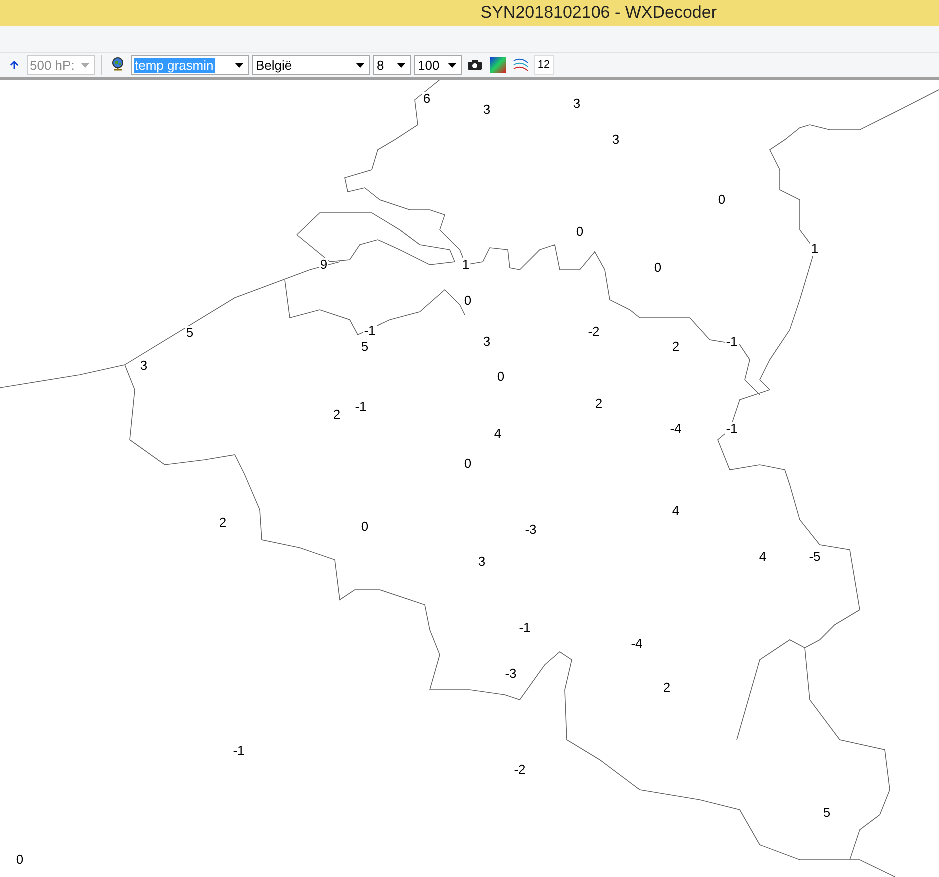  I want to click on station-value: 6, so click(427, 99).